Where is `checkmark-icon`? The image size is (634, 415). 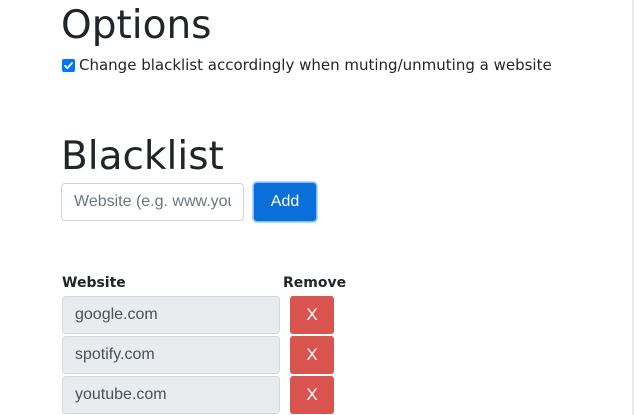
checkmark-icon is located at coordinates (68, 65).